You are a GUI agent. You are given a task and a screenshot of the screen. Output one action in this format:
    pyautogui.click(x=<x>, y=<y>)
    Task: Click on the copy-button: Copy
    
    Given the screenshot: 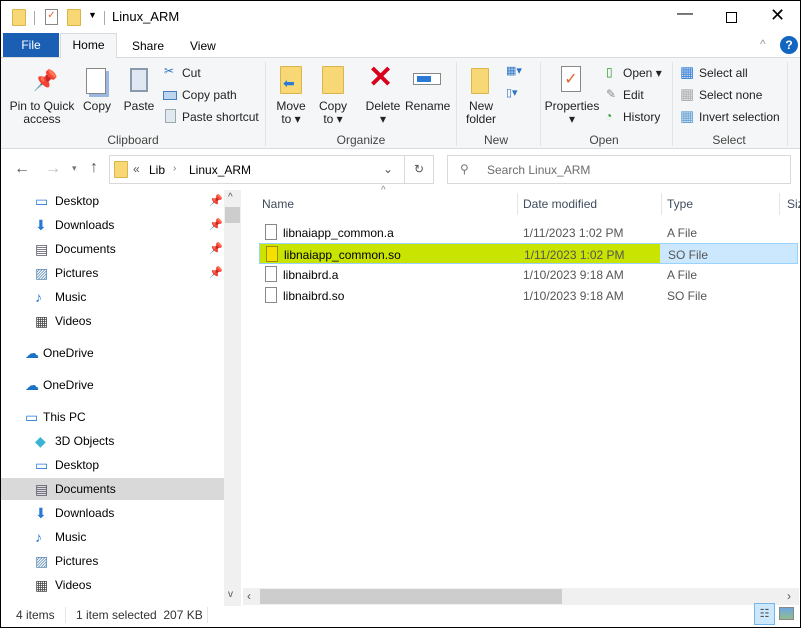 What is the action you would take?
    pyautogui.click(x=97, y=106)
    